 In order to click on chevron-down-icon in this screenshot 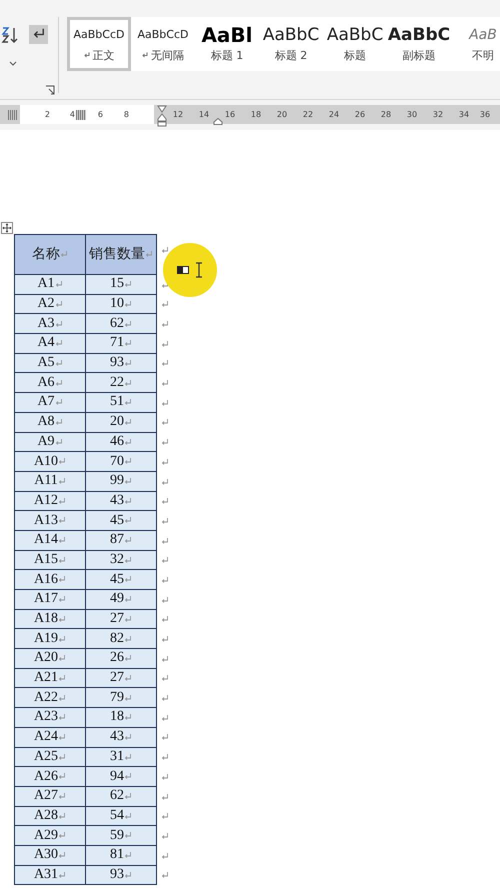, I will do `click(13, 64)`.